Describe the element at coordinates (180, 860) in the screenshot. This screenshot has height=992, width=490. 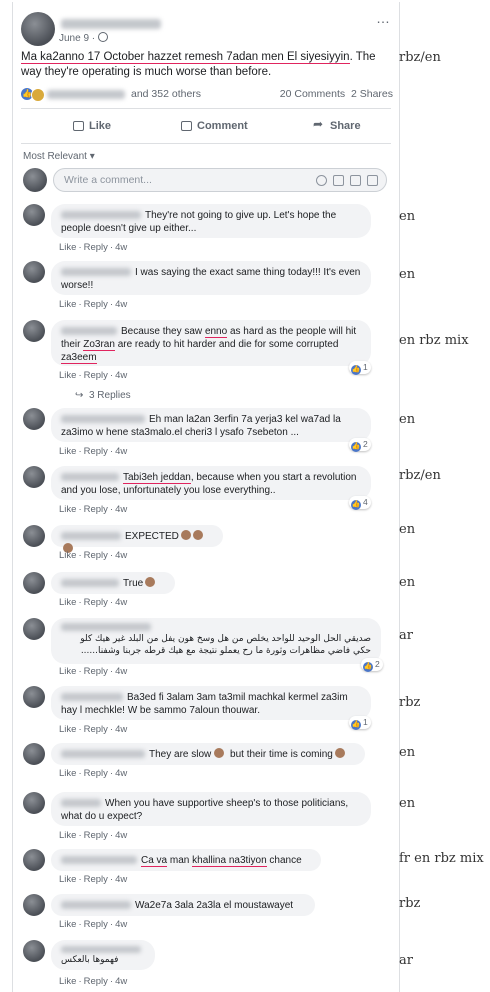
I see `comment-text: man` at that location.